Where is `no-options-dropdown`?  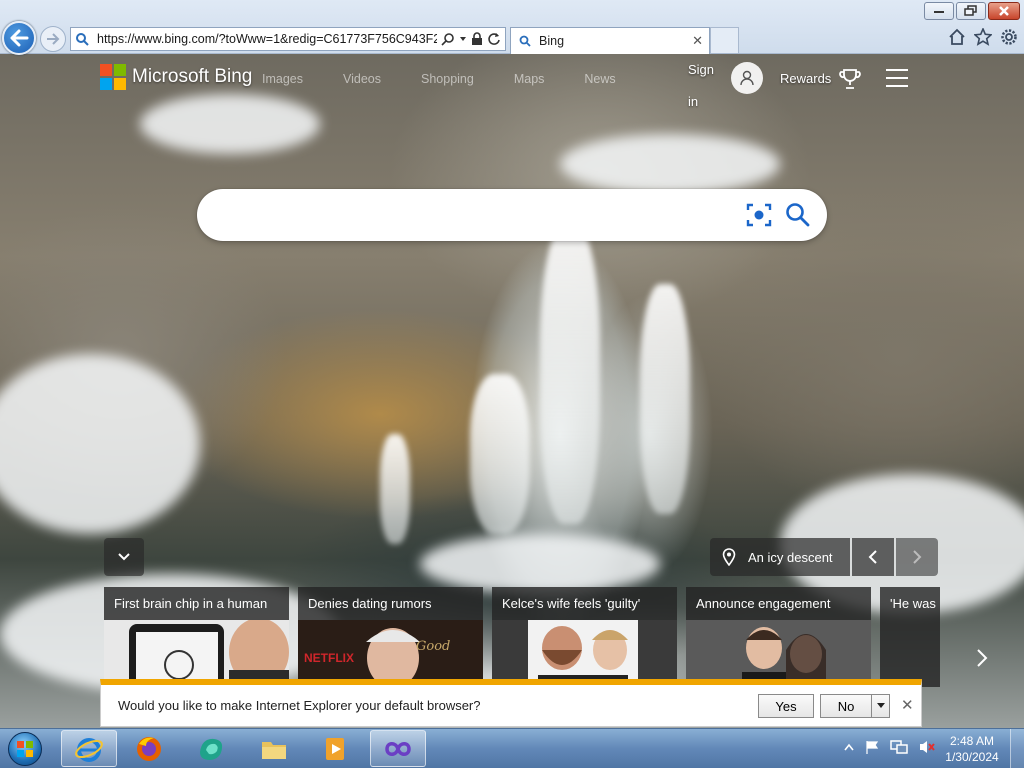 no-options-dropdown is located at coordinates (881, 706).